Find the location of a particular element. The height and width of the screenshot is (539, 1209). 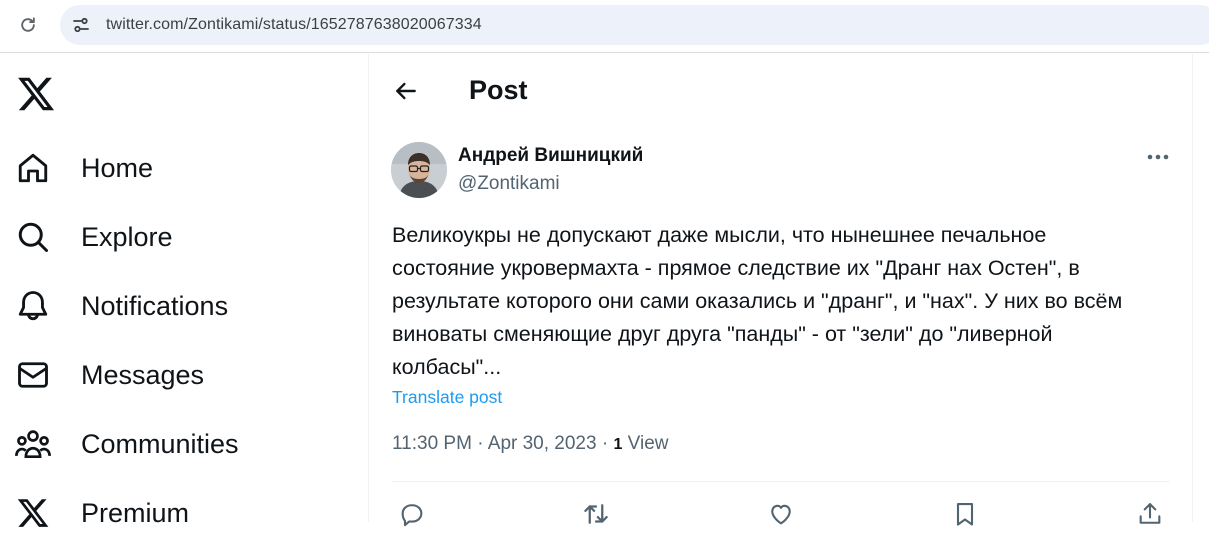

home-icon is located at coordinates (33, 168).